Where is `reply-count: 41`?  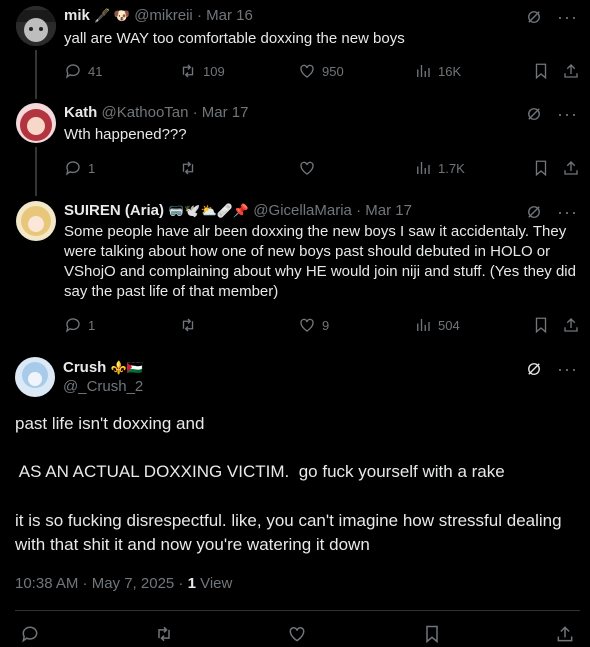
reply-count: 41 is located at coordinates (95, 71).